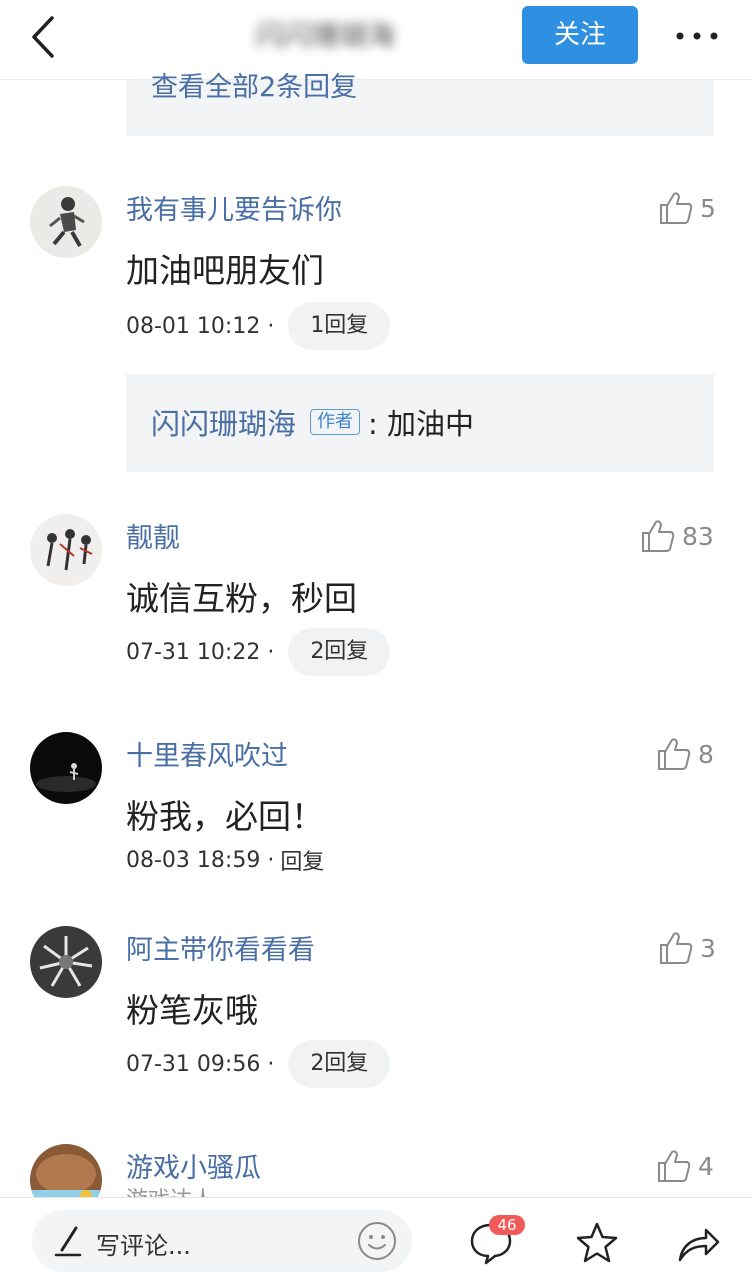 The height and width of the screenshot is (1285, 752). Describe the element at coordinates (225, 816) in the screenshot. I see `comment-text: 粉我，必回！` at that location.